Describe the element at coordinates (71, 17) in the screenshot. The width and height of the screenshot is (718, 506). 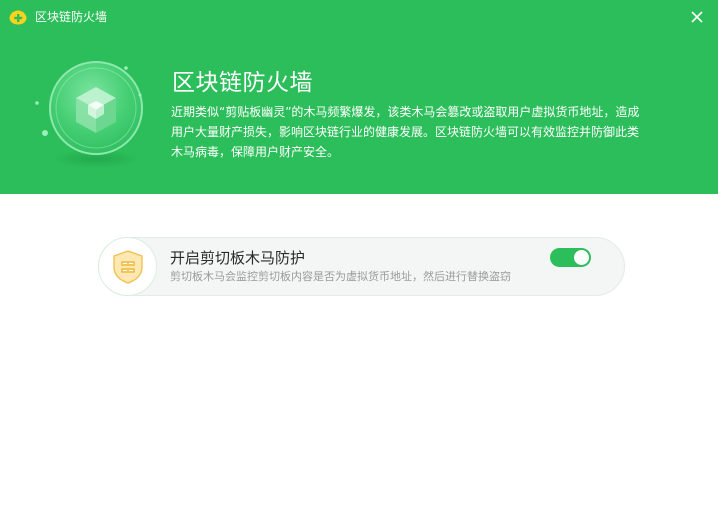
I see `window-title: 区块链防火墙` at that location.